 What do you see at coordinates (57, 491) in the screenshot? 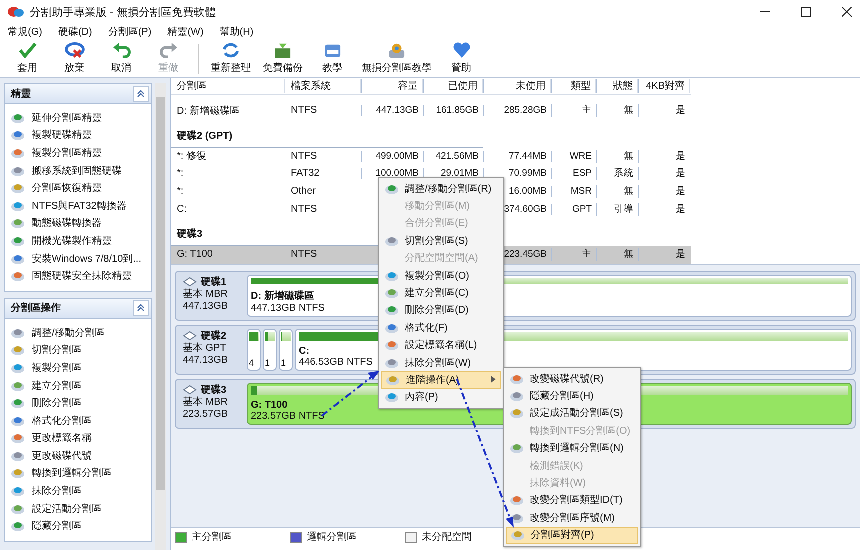
I see `sidebar-link: 抹除分割區` at bounding box center [57, 491].